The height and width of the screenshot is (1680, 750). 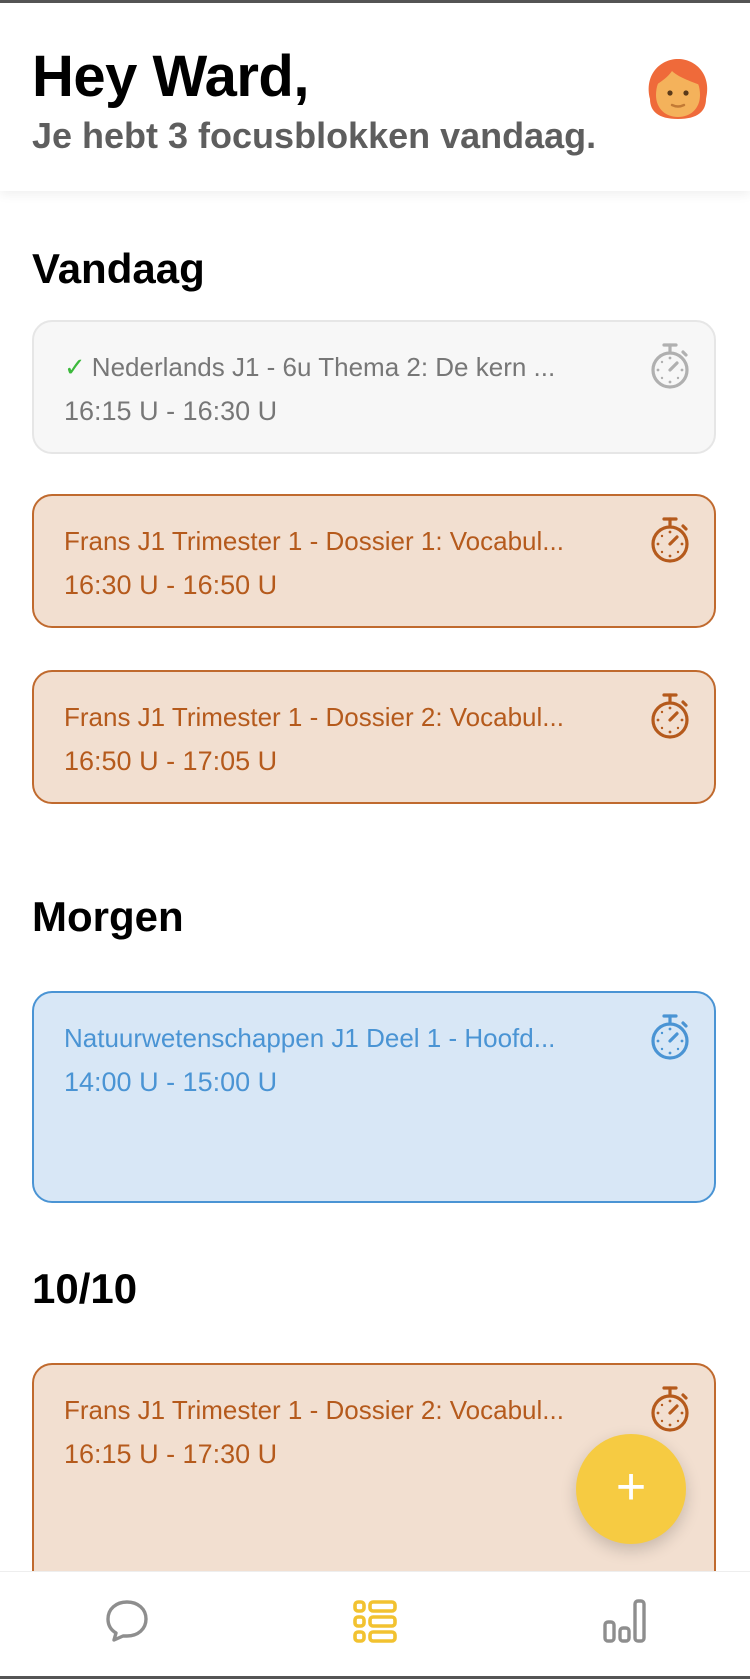 I want to click on section-title-today: Vandaag, so click(x=118, y=268).